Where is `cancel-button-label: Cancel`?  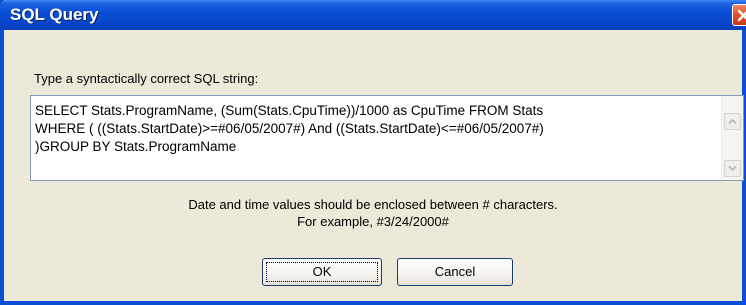
cancel-button-label: Cancel is located at coordinates (455, 271).